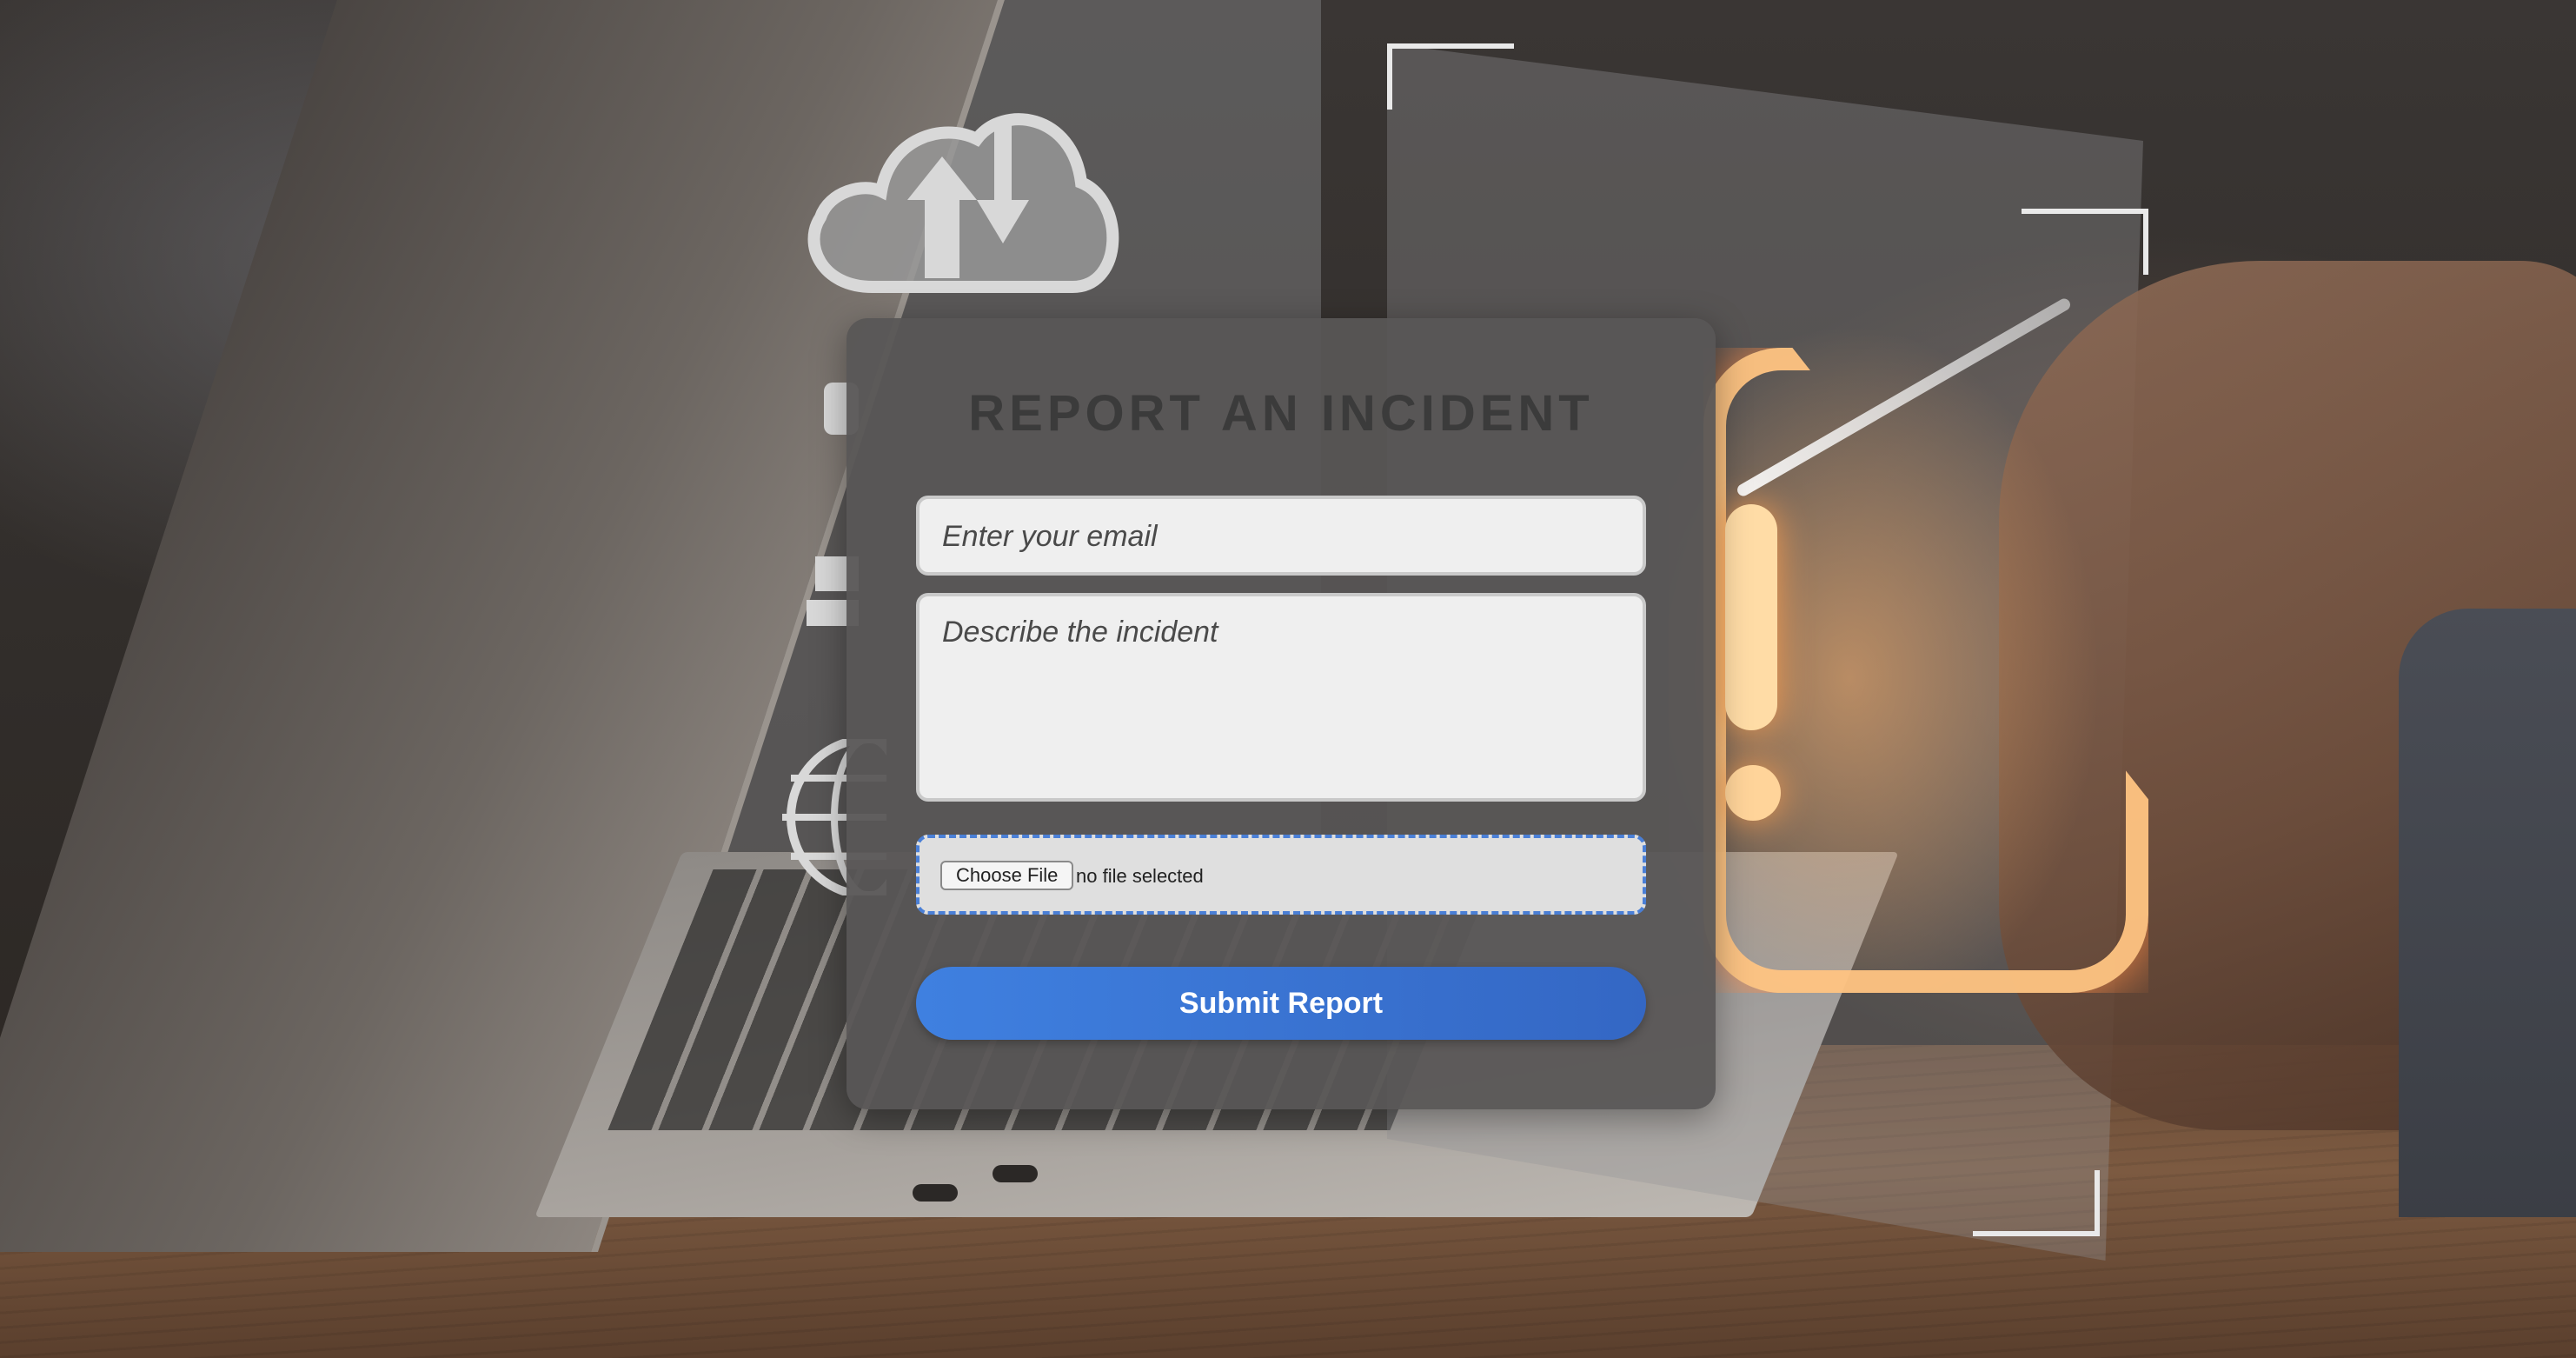 This screenshot has width=2576, height=1358. I want to click on description-placeholder: Describe the incident, so click(1080, 632).